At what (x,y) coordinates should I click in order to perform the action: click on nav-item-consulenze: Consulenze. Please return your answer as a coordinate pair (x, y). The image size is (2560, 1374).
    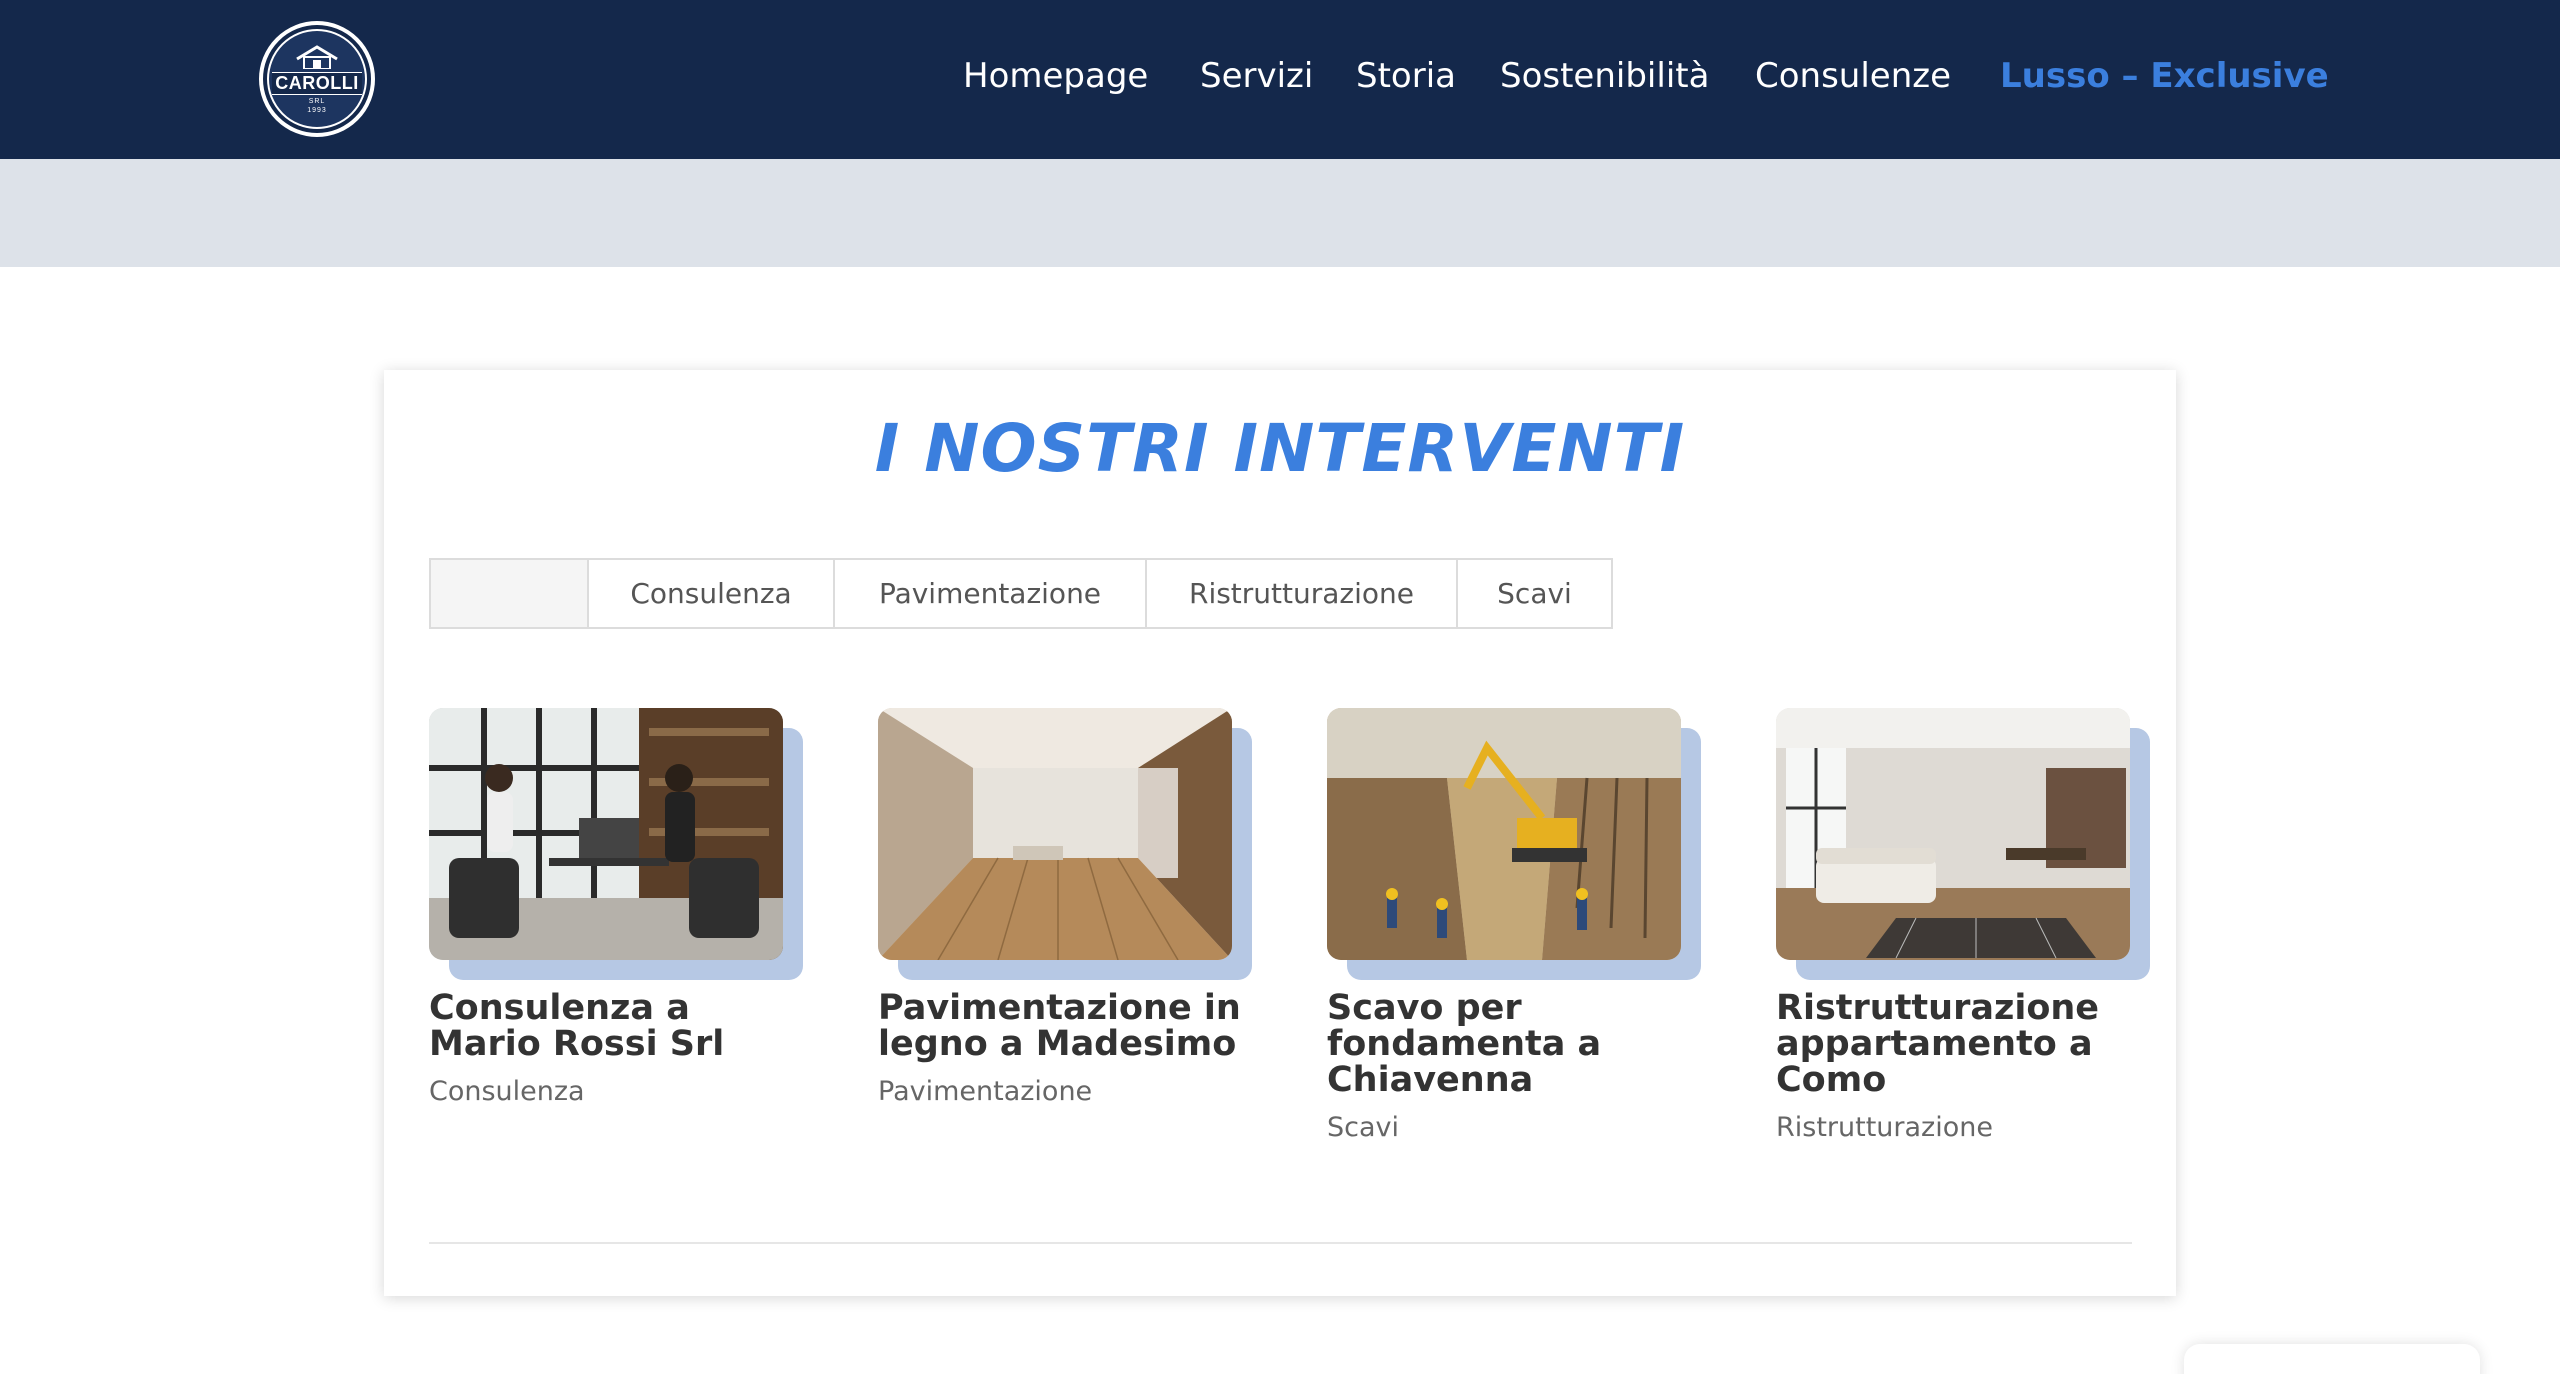
    Looking at the image, I should click on (1853, 76).